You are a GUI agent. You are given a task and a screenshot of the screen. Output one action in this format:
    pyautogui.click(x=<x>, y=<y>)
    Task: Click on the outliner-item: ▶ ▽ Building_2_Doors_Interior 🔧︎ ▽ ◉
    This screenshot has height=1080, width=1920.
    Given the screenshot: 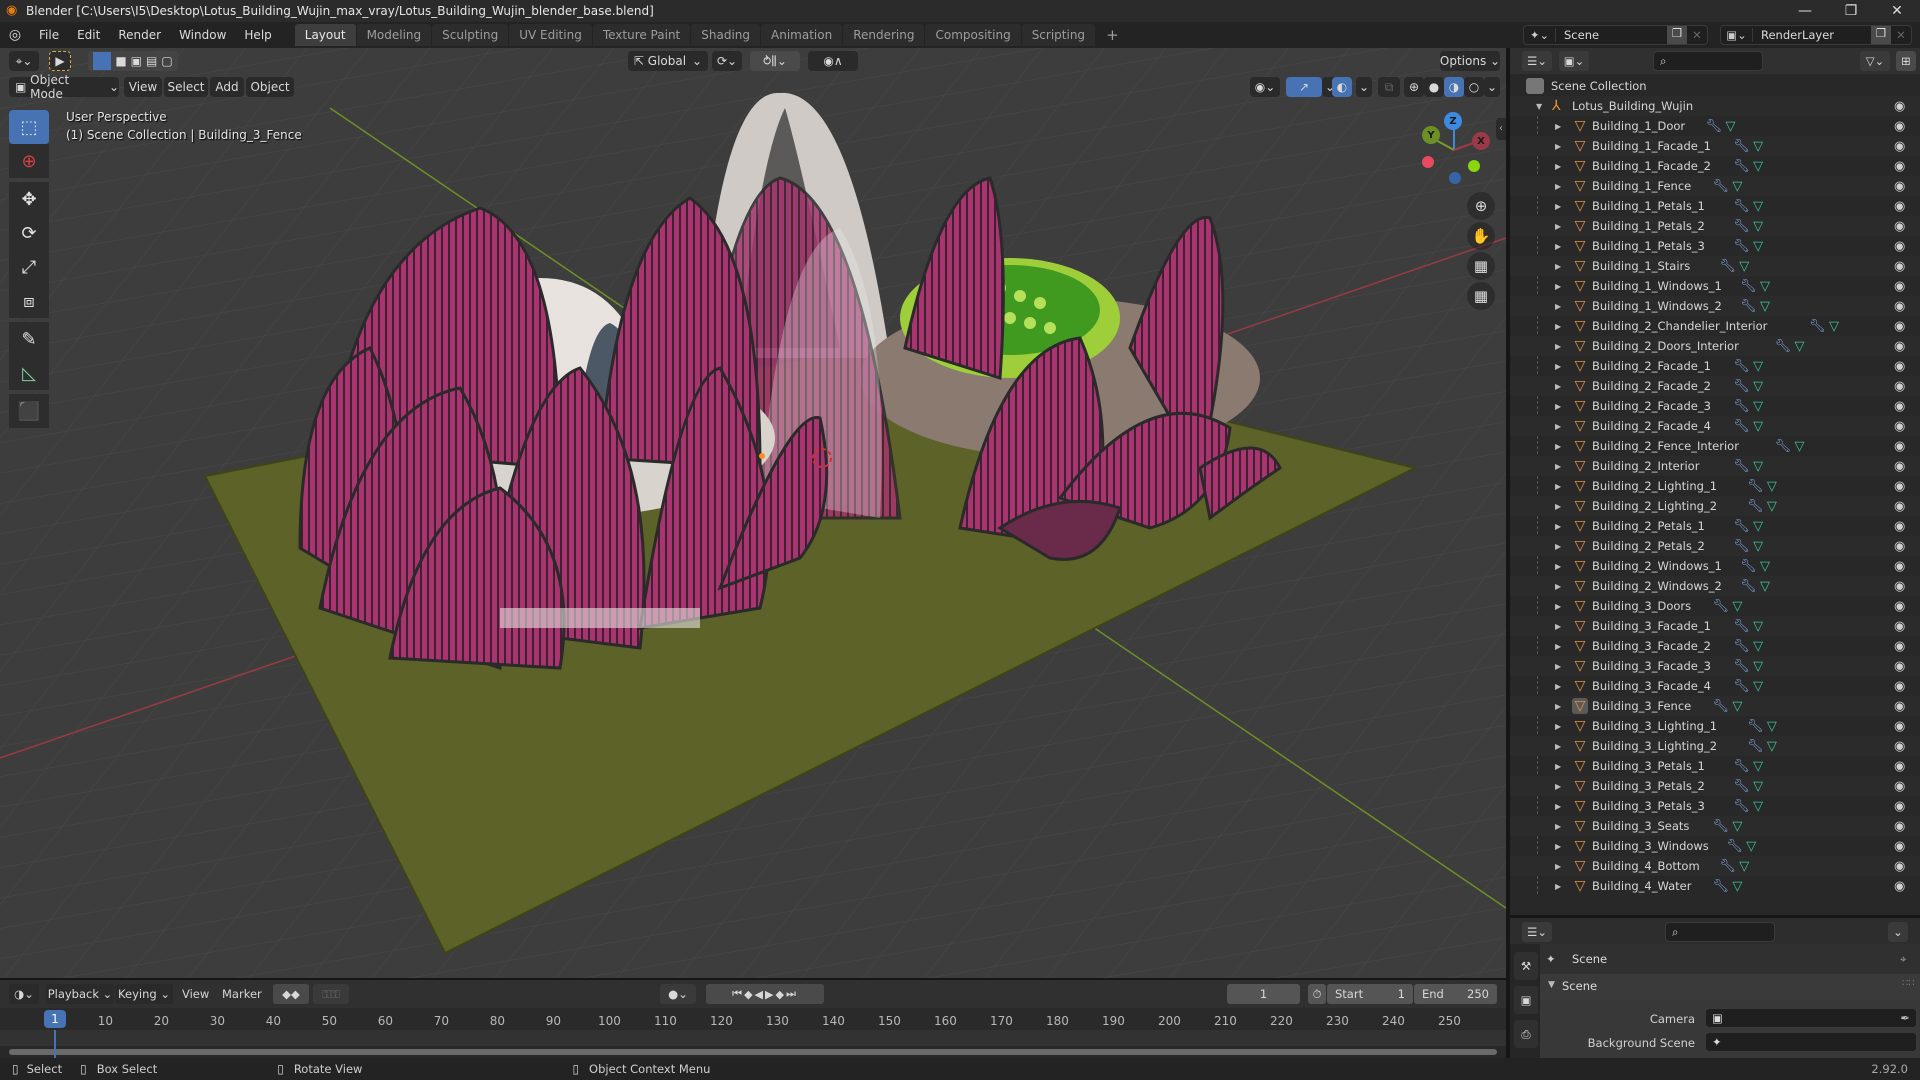 What is the action you would take?
    pyautogui.click(x=1715, y=346)
    